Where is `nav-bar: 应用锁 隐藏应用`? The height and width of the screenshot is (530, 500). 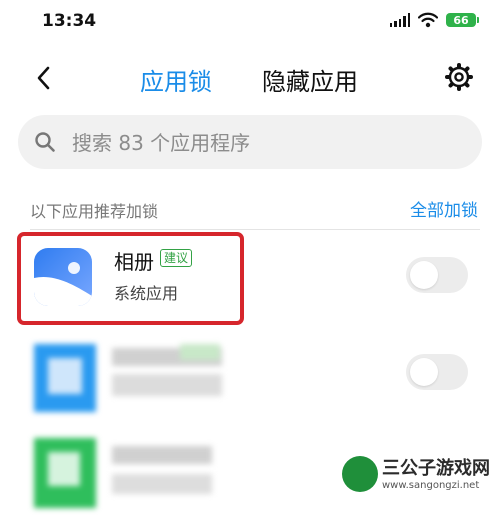
nav-bar: 应用锁 隐藏应用 is located at coordinates (250, 78).